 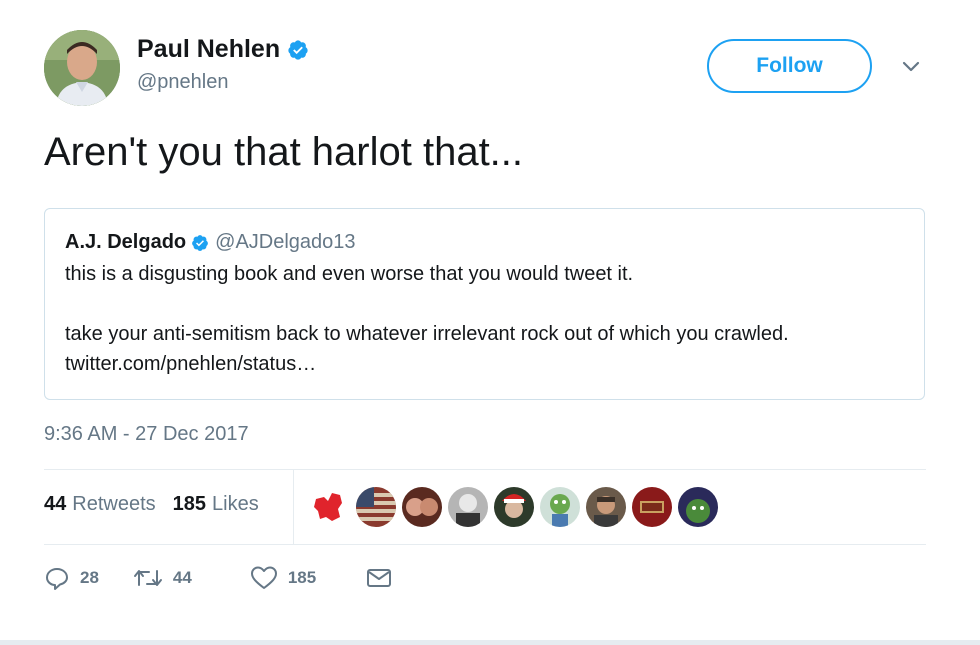 What do you see at coordinates (302, 577) in the screenshot?
I see `like-count: 185` at bounding box center [302, 577].